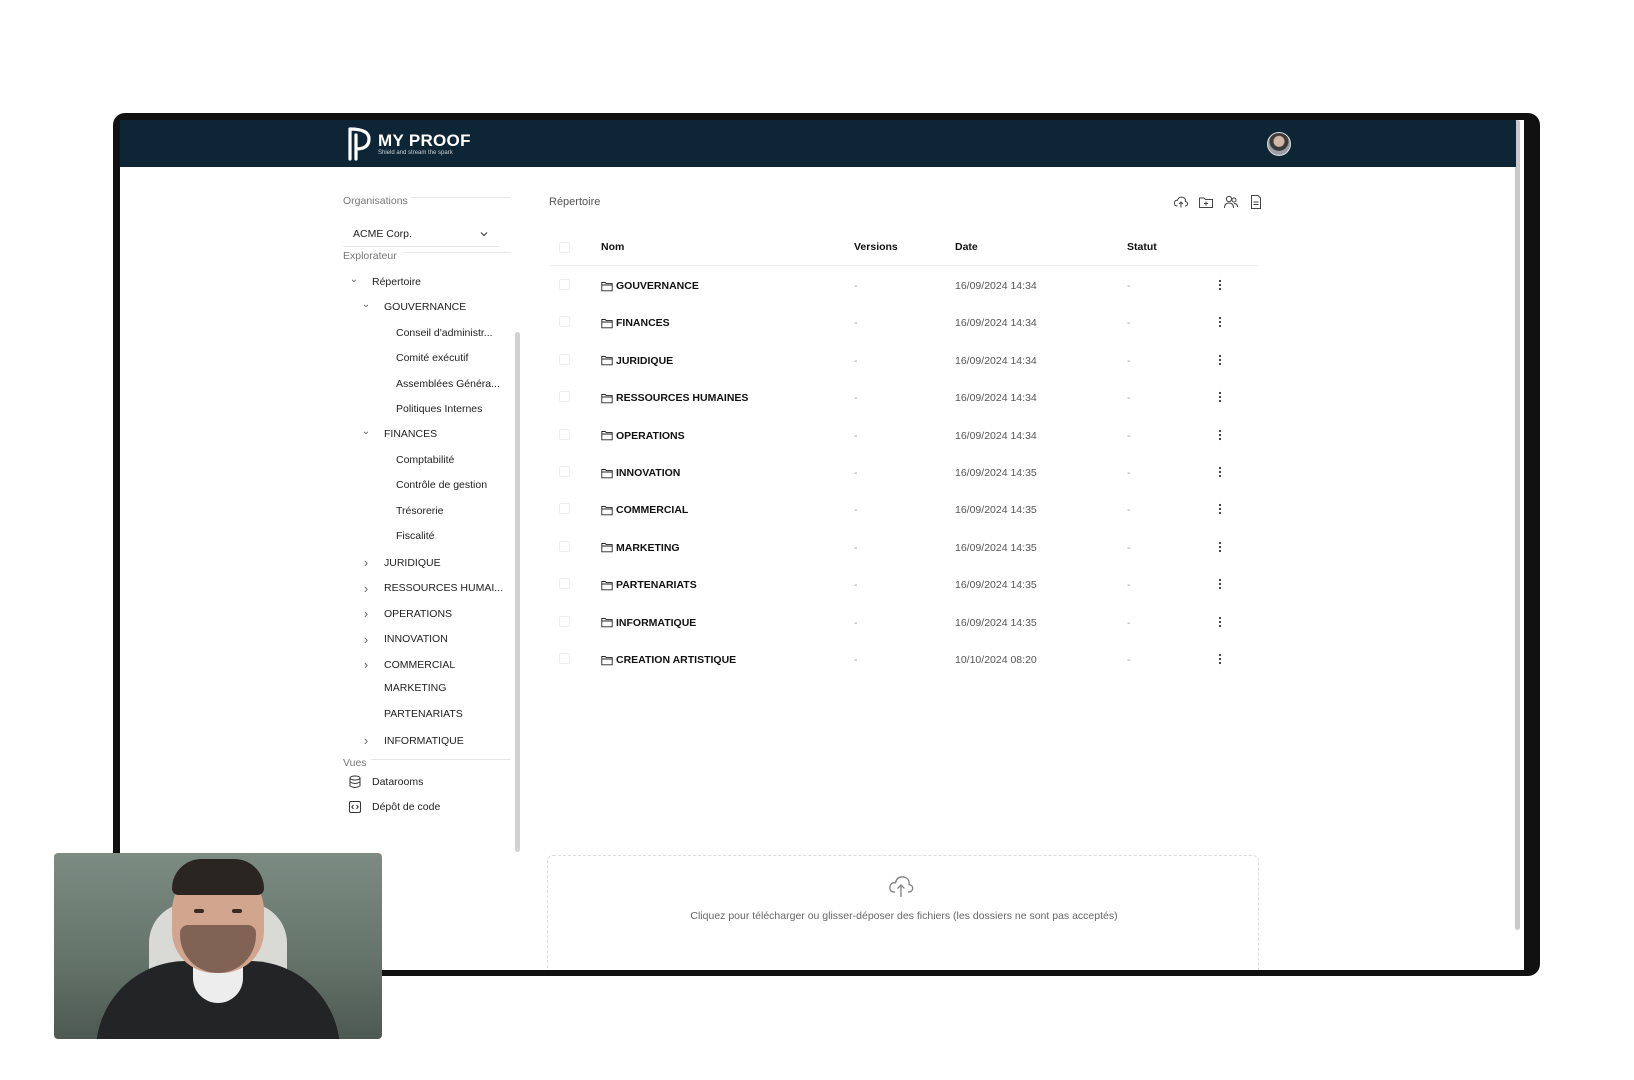 This screenshot has height=1080, width=1634. What do you see at coordinates (355, 782) in the screenshot?
I see `database-icon` at bounding box center [355, 782].